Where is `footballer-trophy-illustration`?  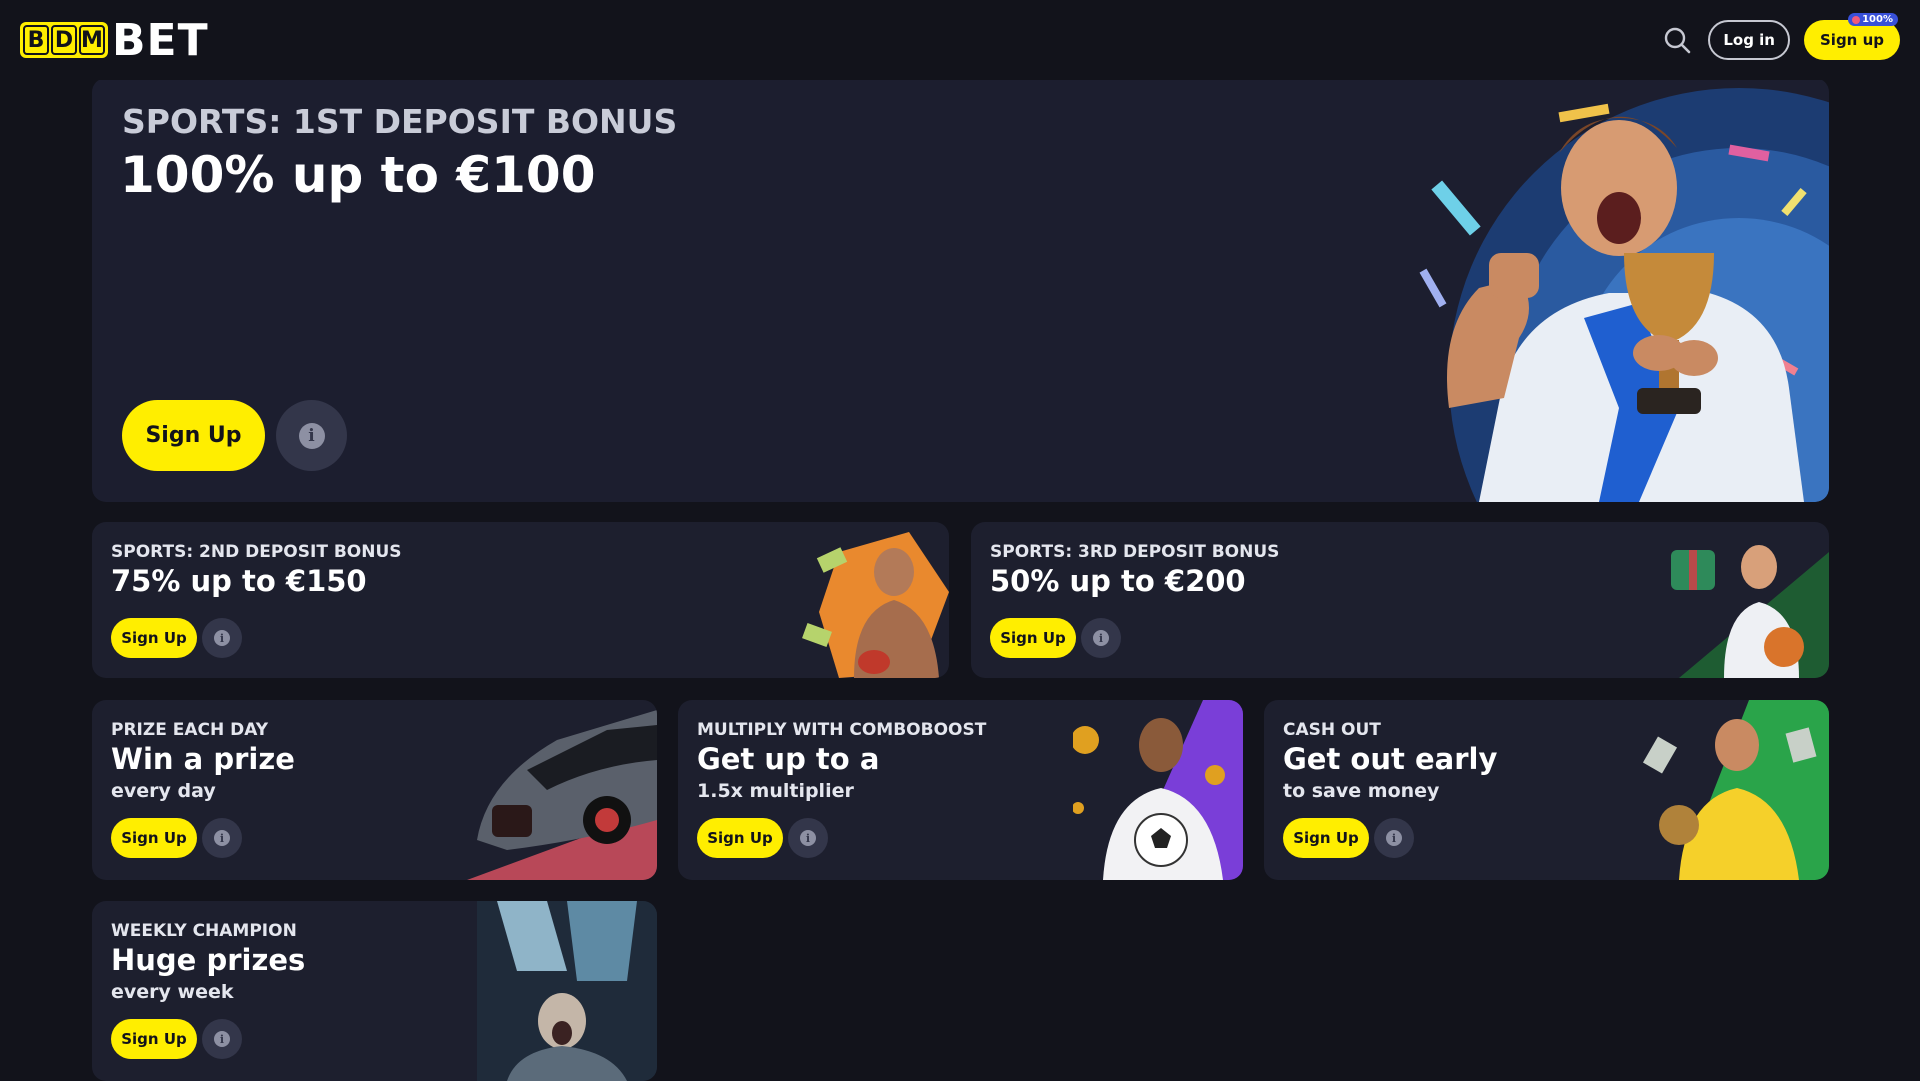 footballer-trophy-illustration is located at coordinates (1624, 295).